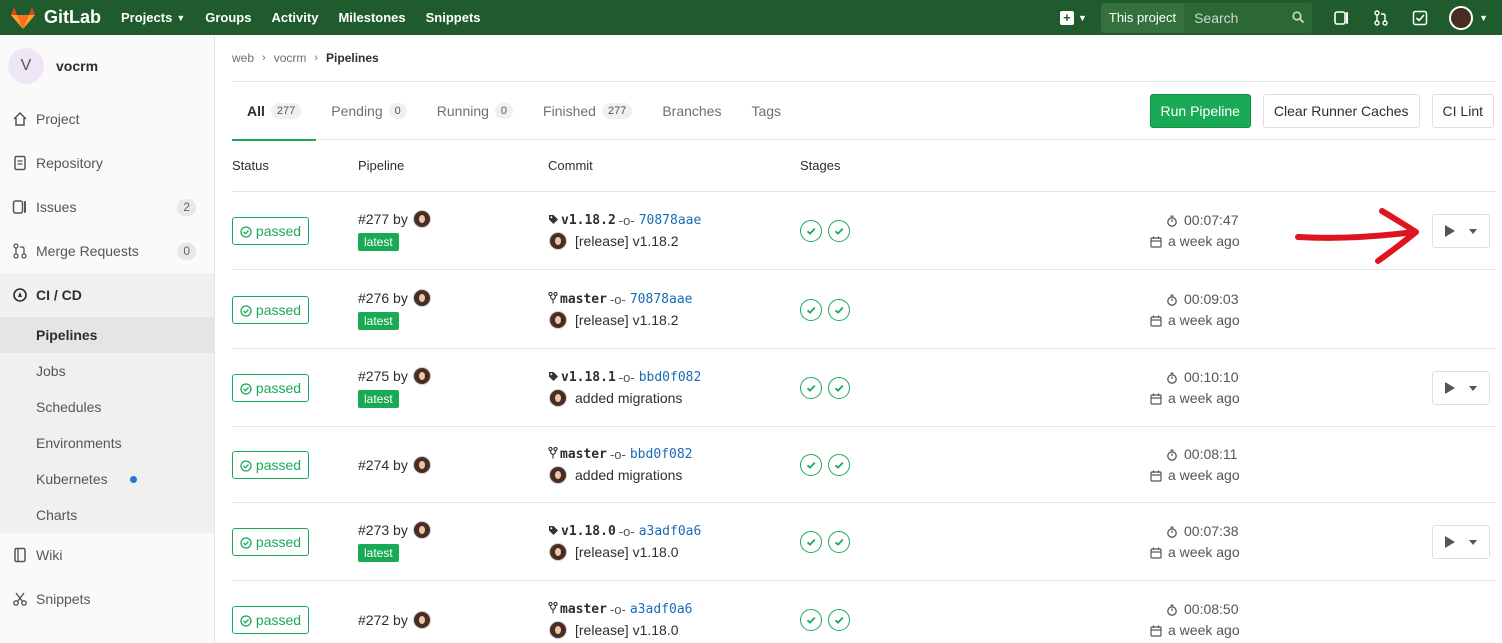 The height and width of the screenshot is (643, 1502). I want to click on merge-request-nav-icon, so click(1381, 18).